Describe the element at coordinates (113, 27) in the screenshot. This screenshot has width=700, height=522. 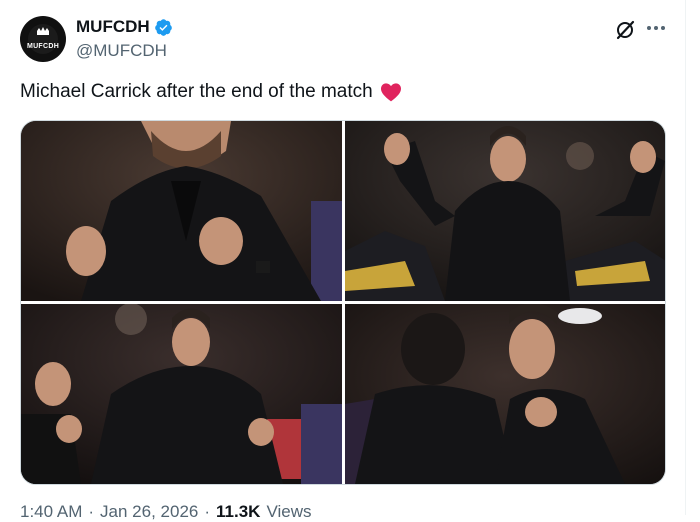
I see `display-name: MUFCDH` at that location.